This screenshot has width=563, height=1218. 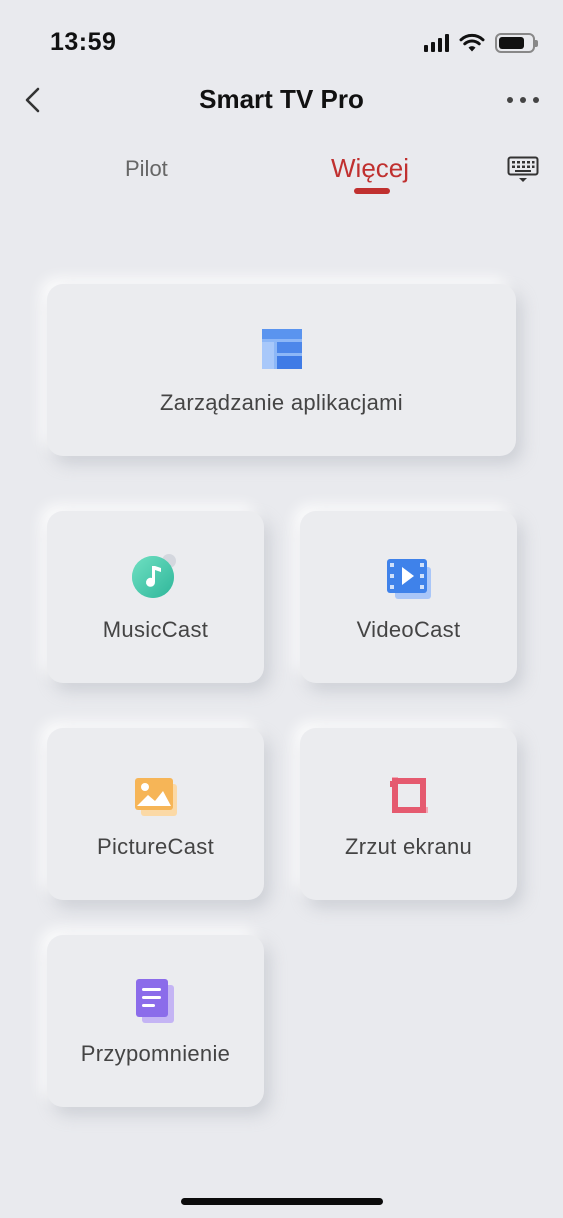 I want to click on reminder-card: Przypomnienie, so click(x=155, y=1021).